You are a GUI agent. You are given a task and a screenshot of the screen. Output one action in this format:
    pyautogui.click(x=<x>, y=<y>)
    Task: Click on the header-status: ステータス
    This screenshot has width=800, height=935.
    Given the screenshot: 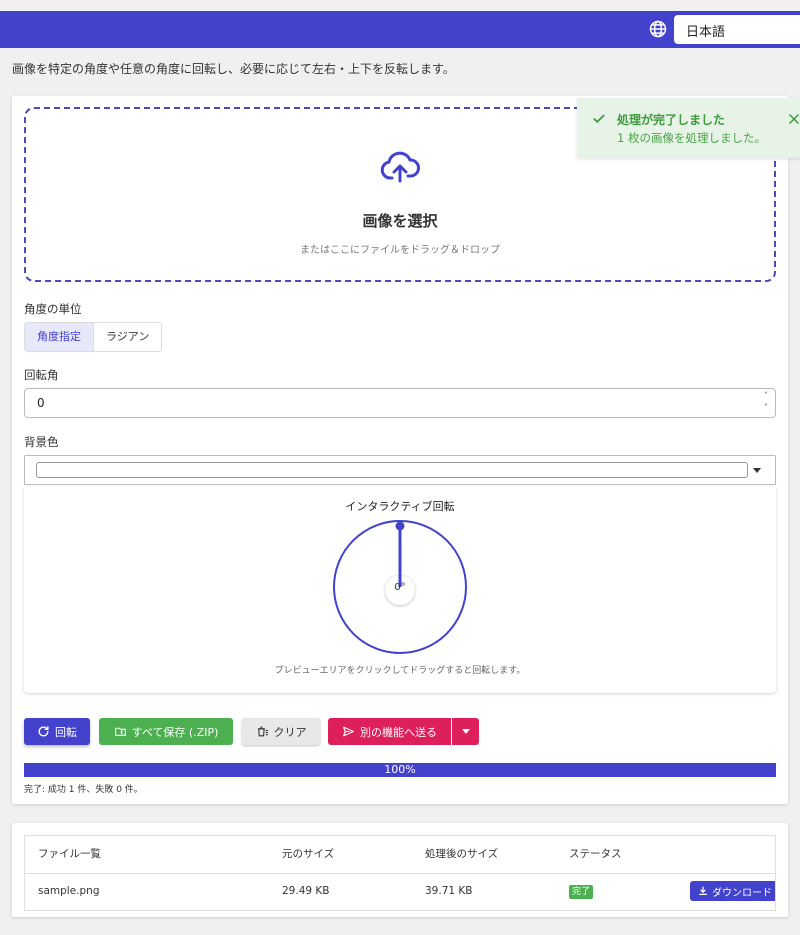 What is the action you would take?
    pyautogui.click(x=595, y=854)
    